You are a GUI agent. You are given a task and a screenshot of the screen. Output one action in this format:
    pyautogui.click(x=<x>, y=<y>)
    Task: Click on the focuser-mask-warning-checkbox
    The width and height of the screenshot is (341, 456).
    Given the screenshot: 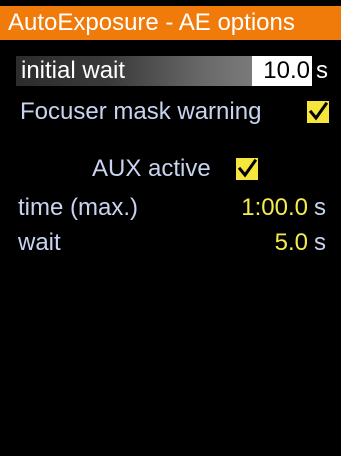 What is the action you would take?
    pyautogui.click(x=318, y=112)
    